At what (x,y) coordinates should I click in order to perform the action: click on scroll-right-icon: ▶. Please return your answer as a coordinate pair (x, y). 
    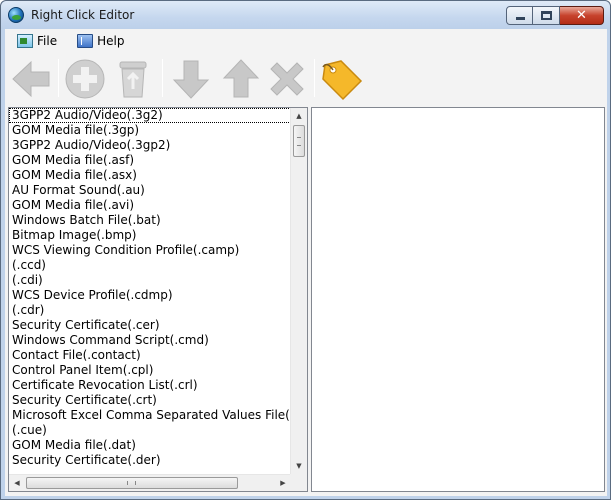
    Looking at the image, I should click on (283, 483).